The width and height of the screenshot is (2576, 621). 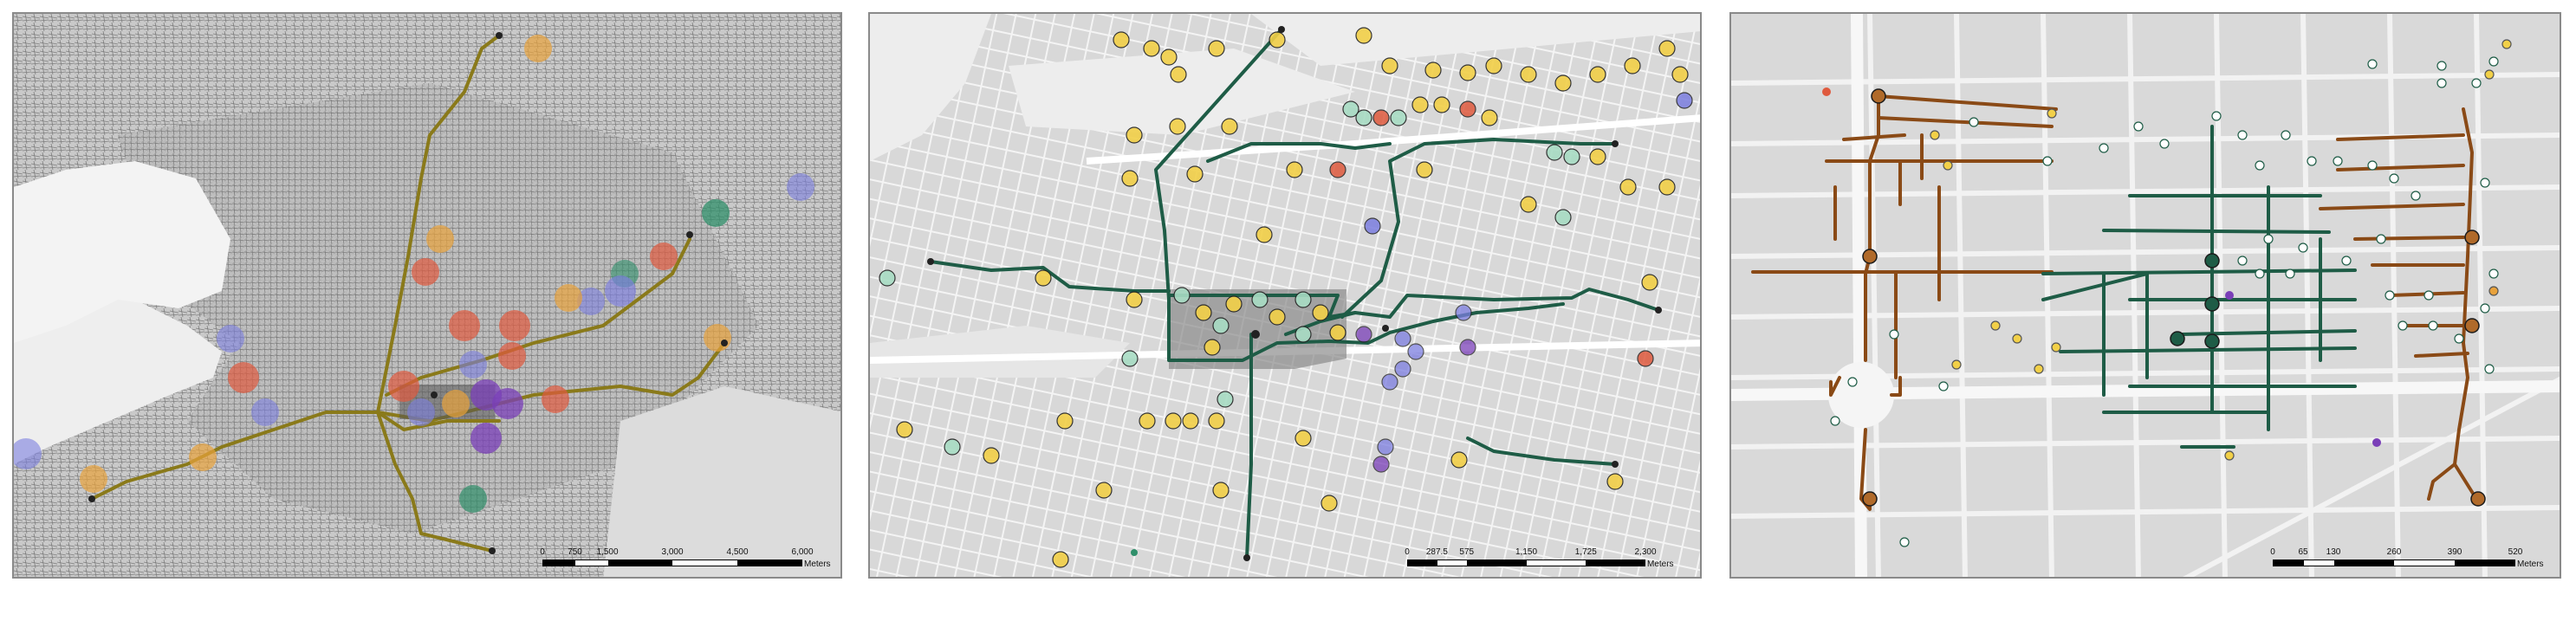 What do you see at coordinates (2406, 558) in the screenshot?
I see `right-map-scale-bar: 0 65 130 260 390 520 Meters` at bounding box center [2406, 558].